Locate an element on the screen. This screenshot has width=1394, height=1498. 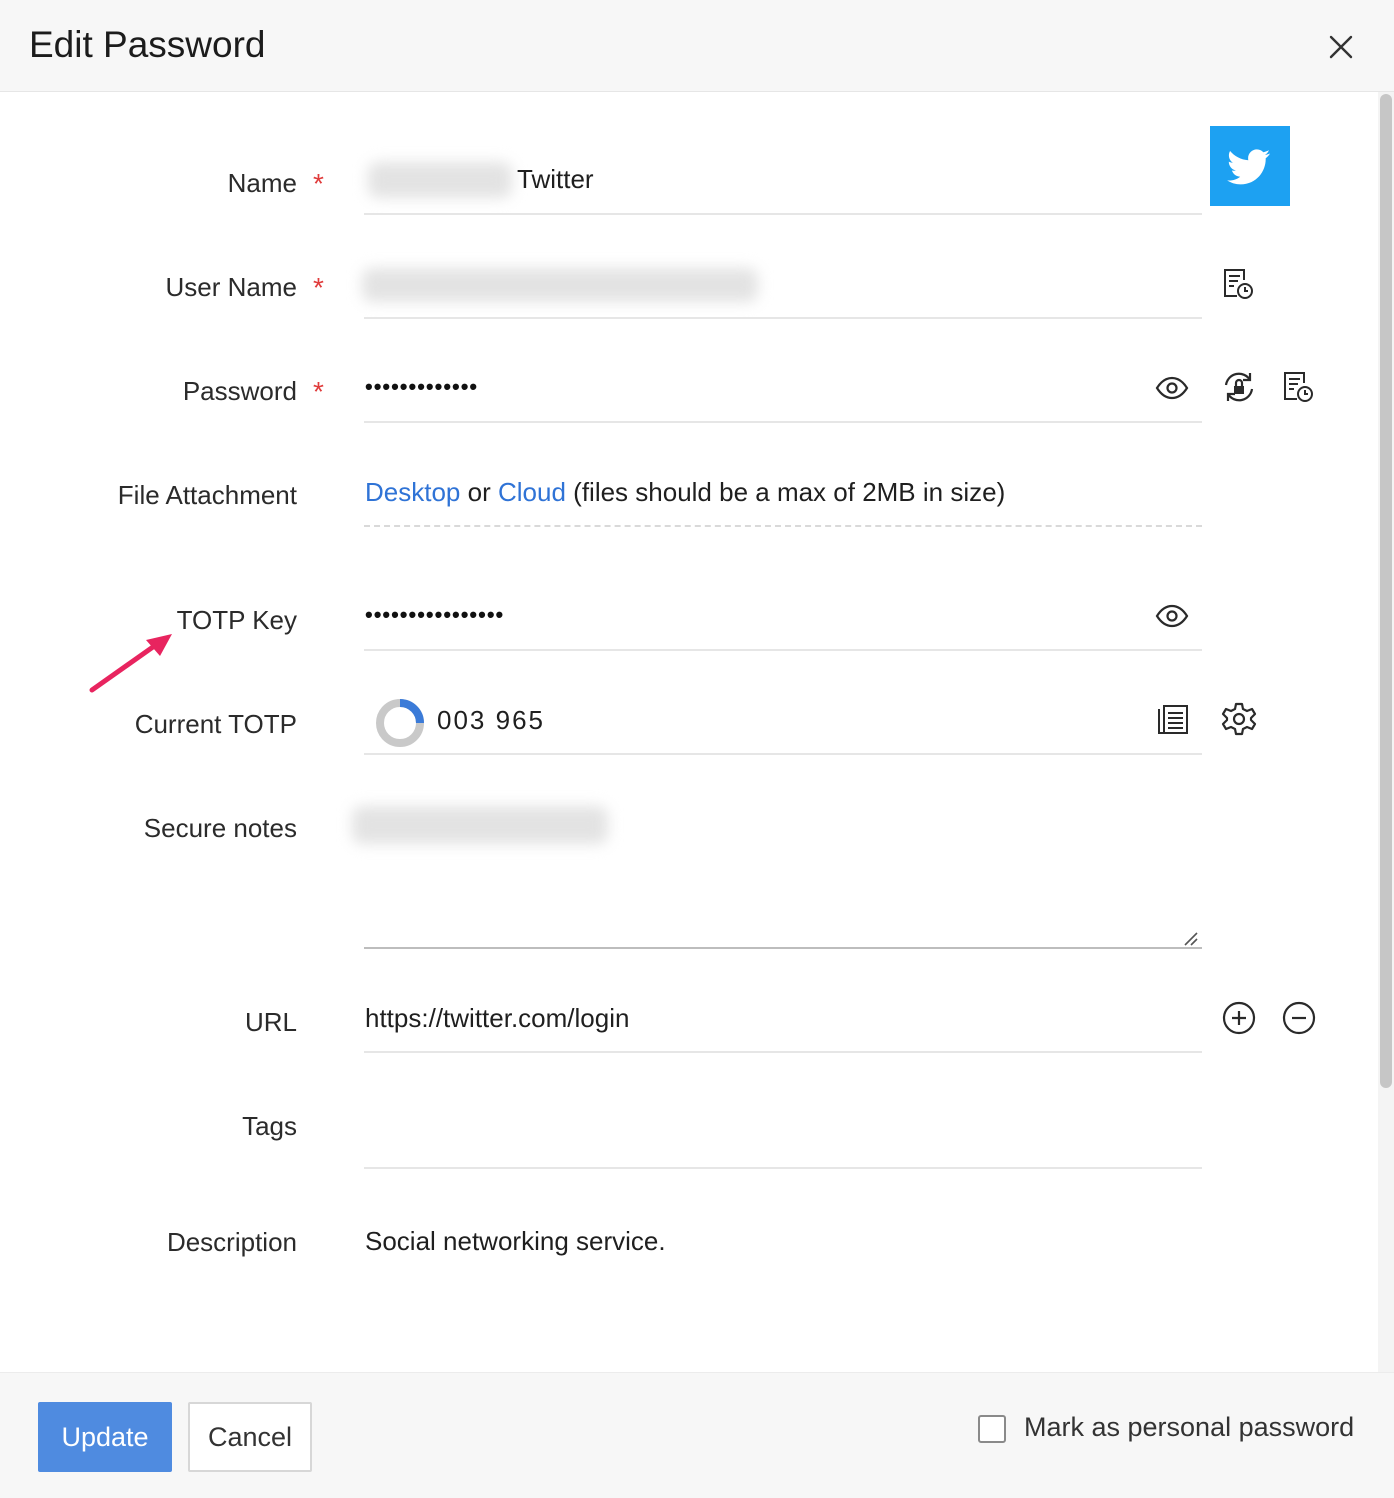
name-underline is located at coordinates (783, 214).